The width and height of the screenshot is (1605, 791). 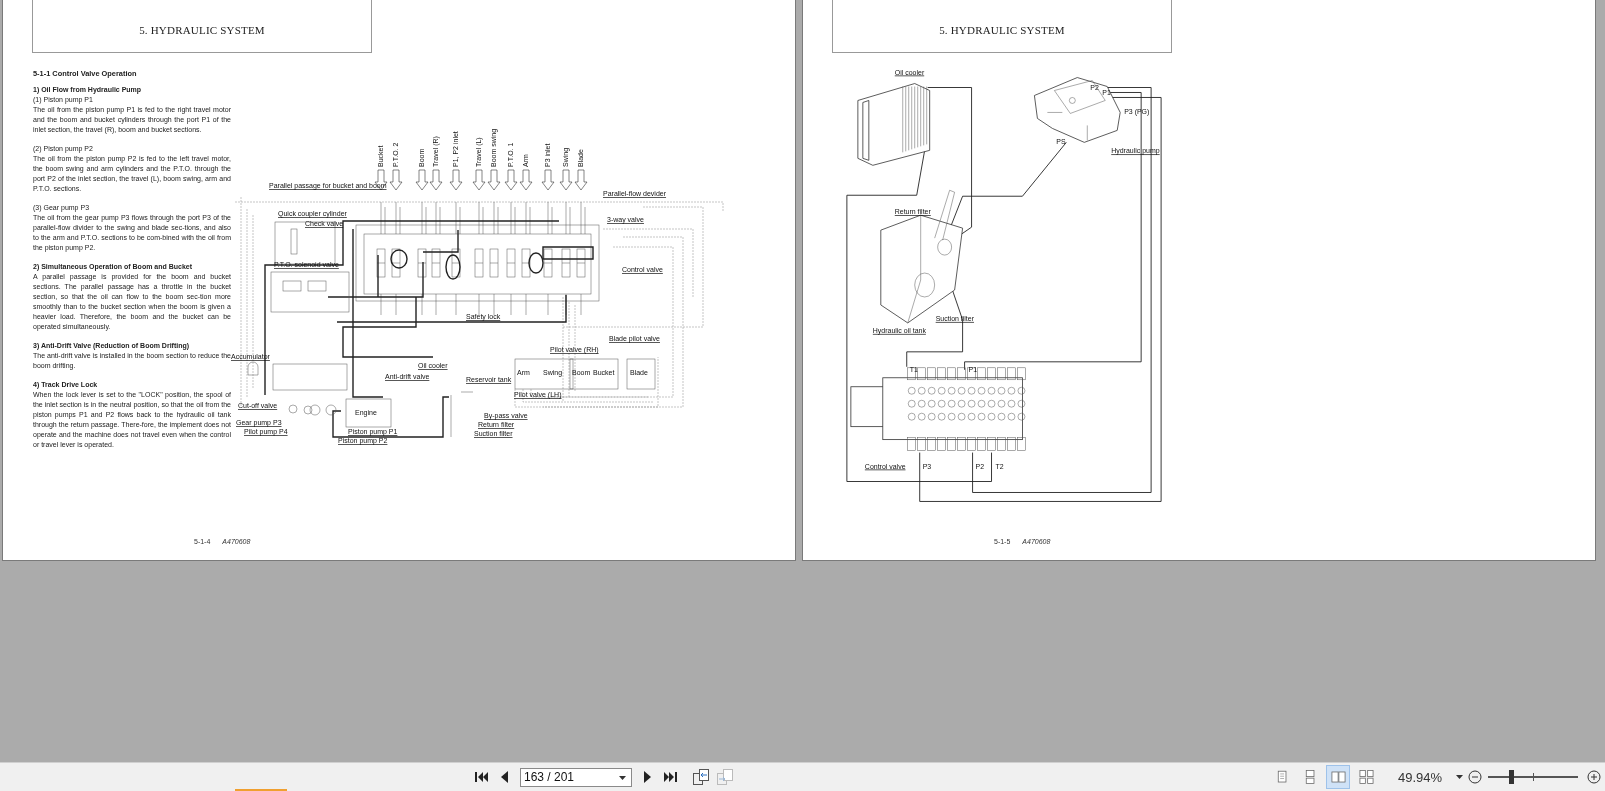 What do you see at coordinates (1594, 777) in the screenshot?
I see `zoom-in-icon` at bounding box center [1594, 777].